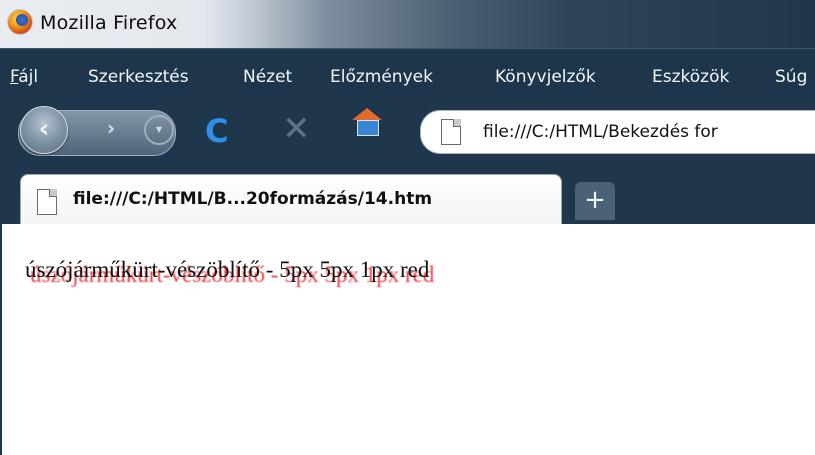 Image resolution: width=815 pixels, height=455 pixels. Describe the element at coordinates (690, 77) in the screenshot. I see `menu-item-tools: Eszközök` at that location.